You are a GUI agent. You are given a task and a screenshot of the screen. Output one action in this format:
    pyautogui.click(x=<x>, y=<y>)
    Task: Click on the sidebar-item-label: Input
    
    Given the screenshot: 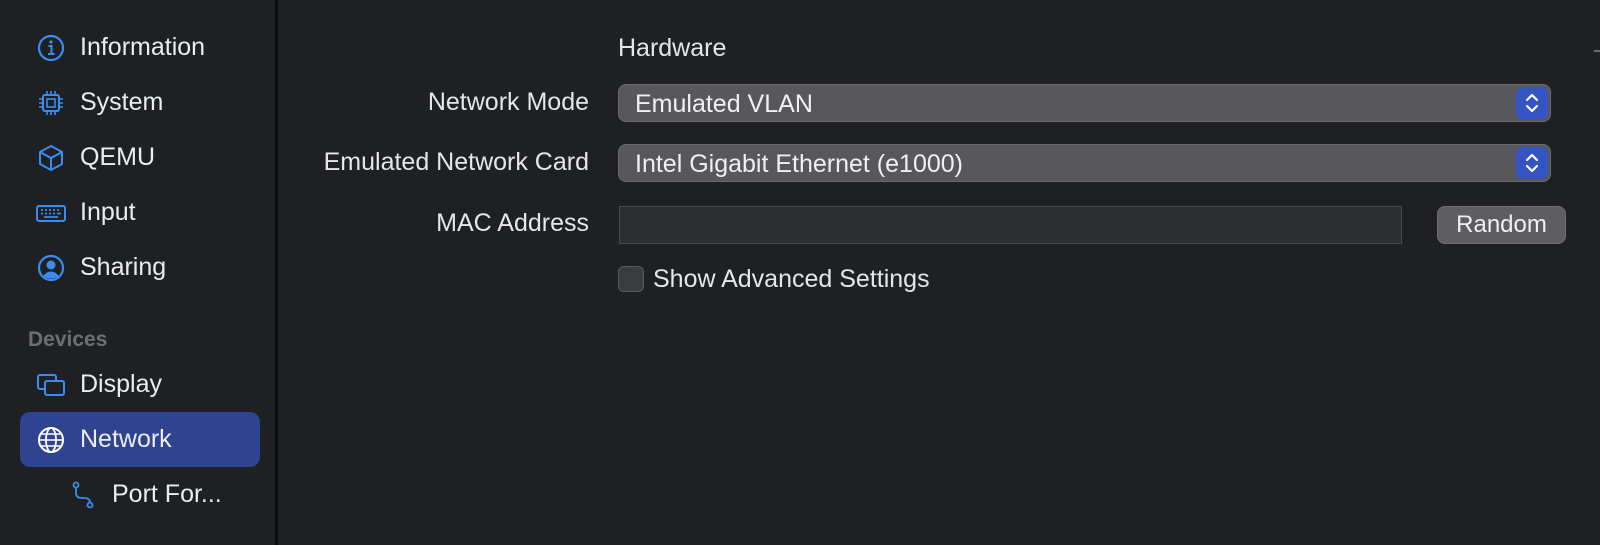 What is the action you would take?
    pyautogui.click(x=108, y=212)
    